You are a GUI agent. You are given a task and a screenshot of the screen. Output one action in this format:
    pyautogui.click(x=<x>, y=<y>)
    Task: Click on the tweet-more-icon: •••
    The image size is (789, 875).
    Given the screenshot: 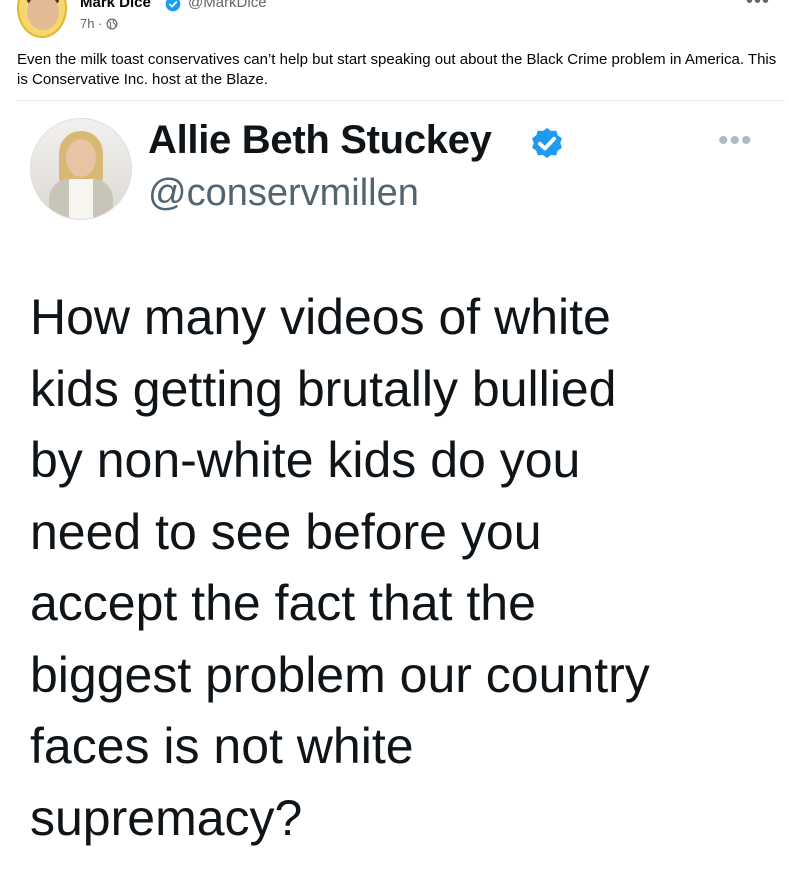 What is the action you would take?
    pyautogui.click(x=735, y=140)
    